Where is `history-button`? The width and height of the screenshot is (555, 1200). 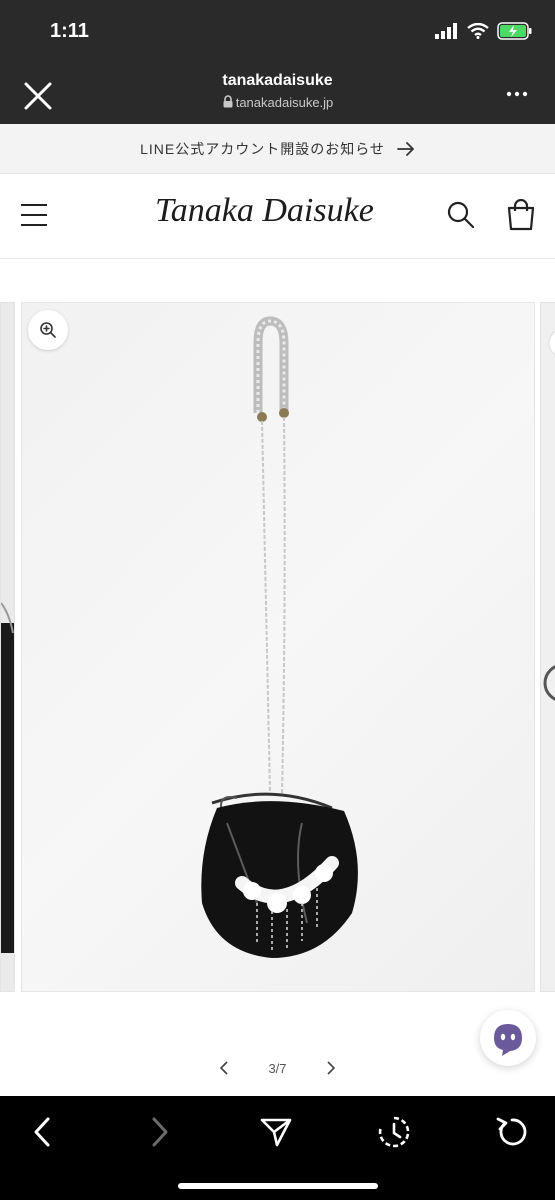 history-button is located at coordinates (394, 1132).